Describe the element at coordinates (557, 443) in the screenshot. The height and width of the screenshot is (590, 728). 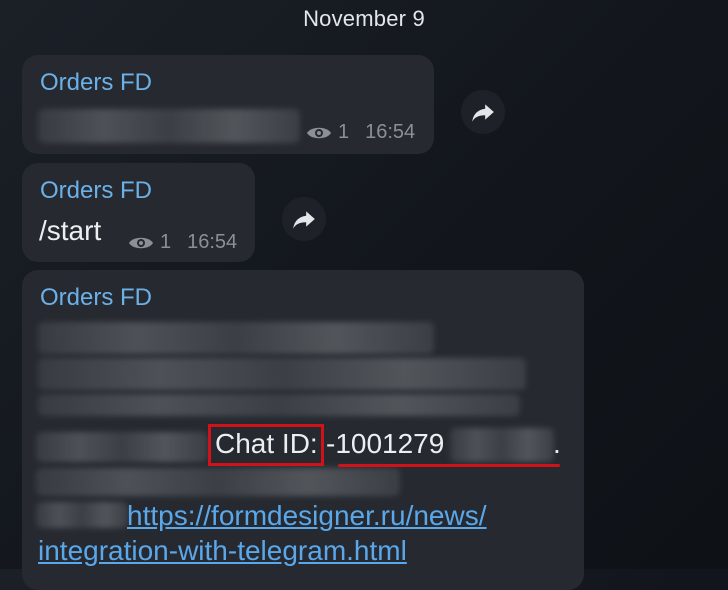
I see `chat-id-suffix: .` at that location.